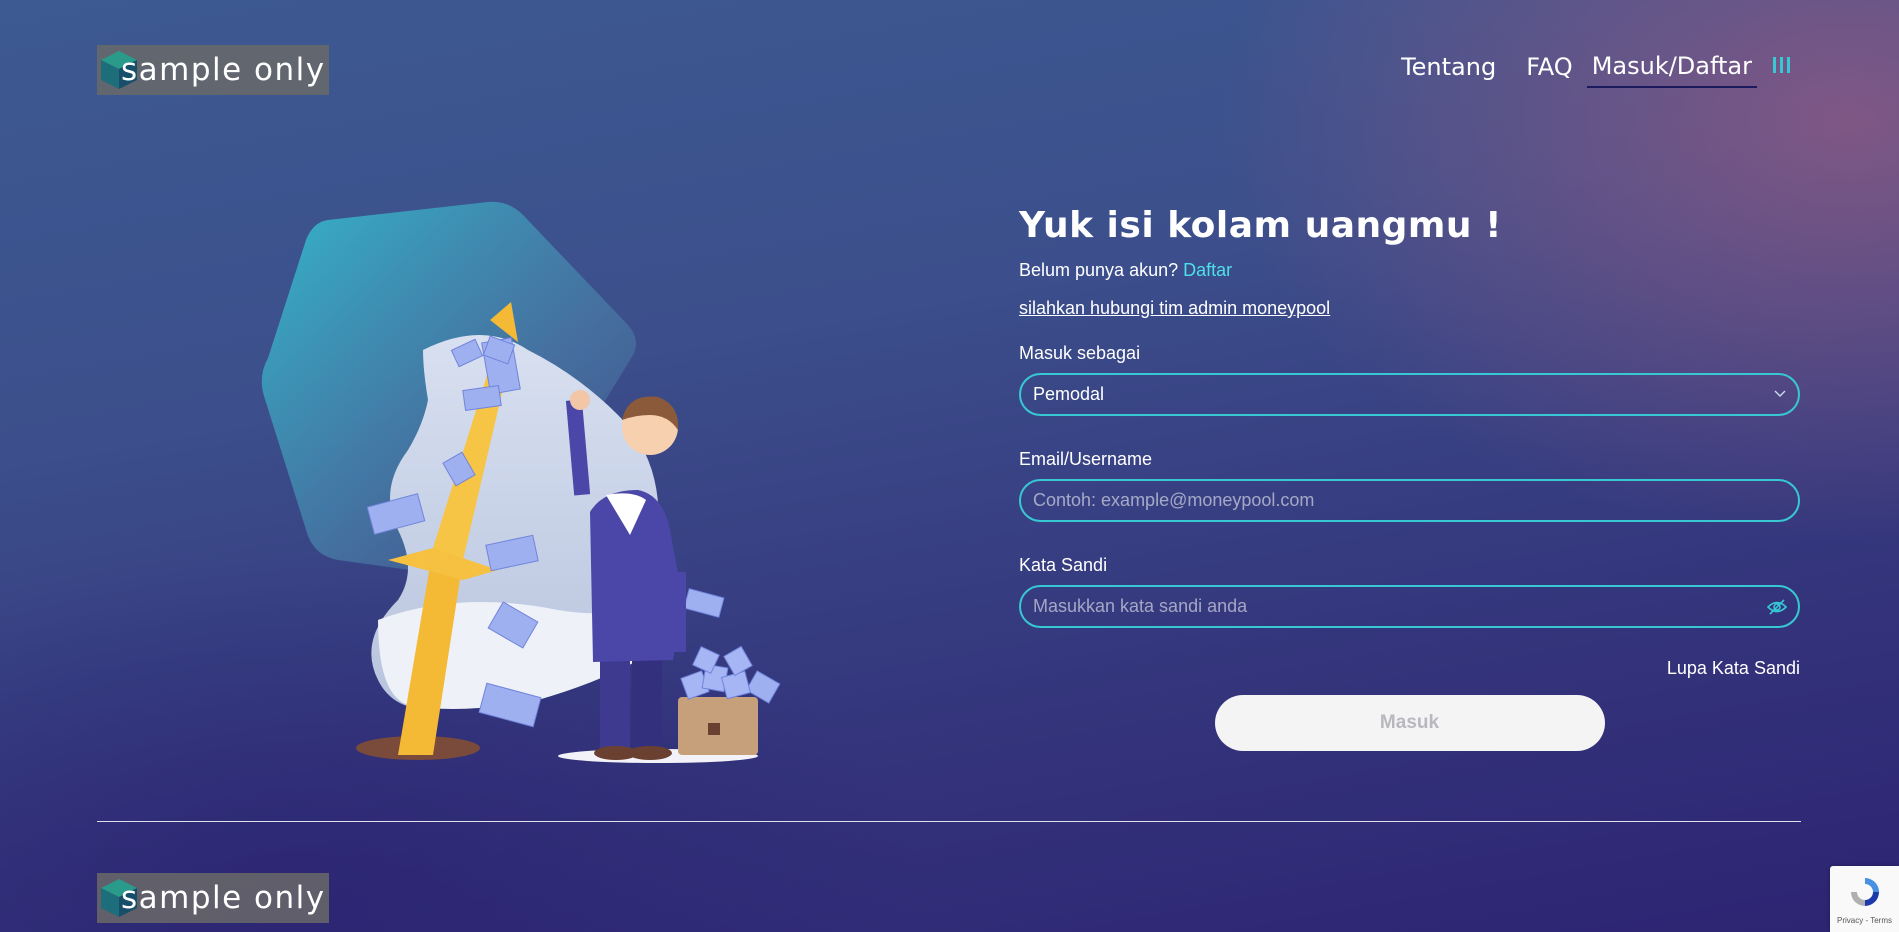 The width and height of the screenshot is (1899, 932). Describe the element at coordinates (1099, 270) in the screenshot. I see `no-account-text: Belum punya akun?` at that location.